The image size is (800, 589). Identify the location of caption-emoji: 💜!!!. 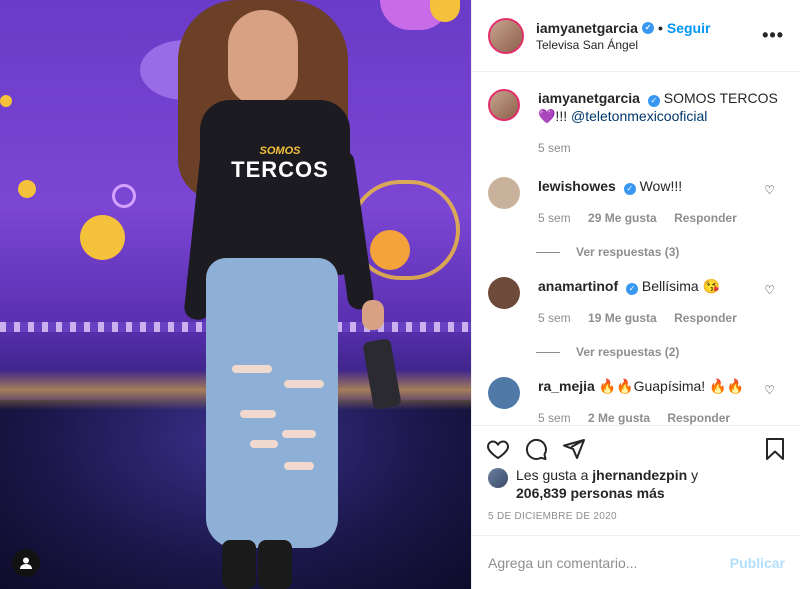
(554, 116).